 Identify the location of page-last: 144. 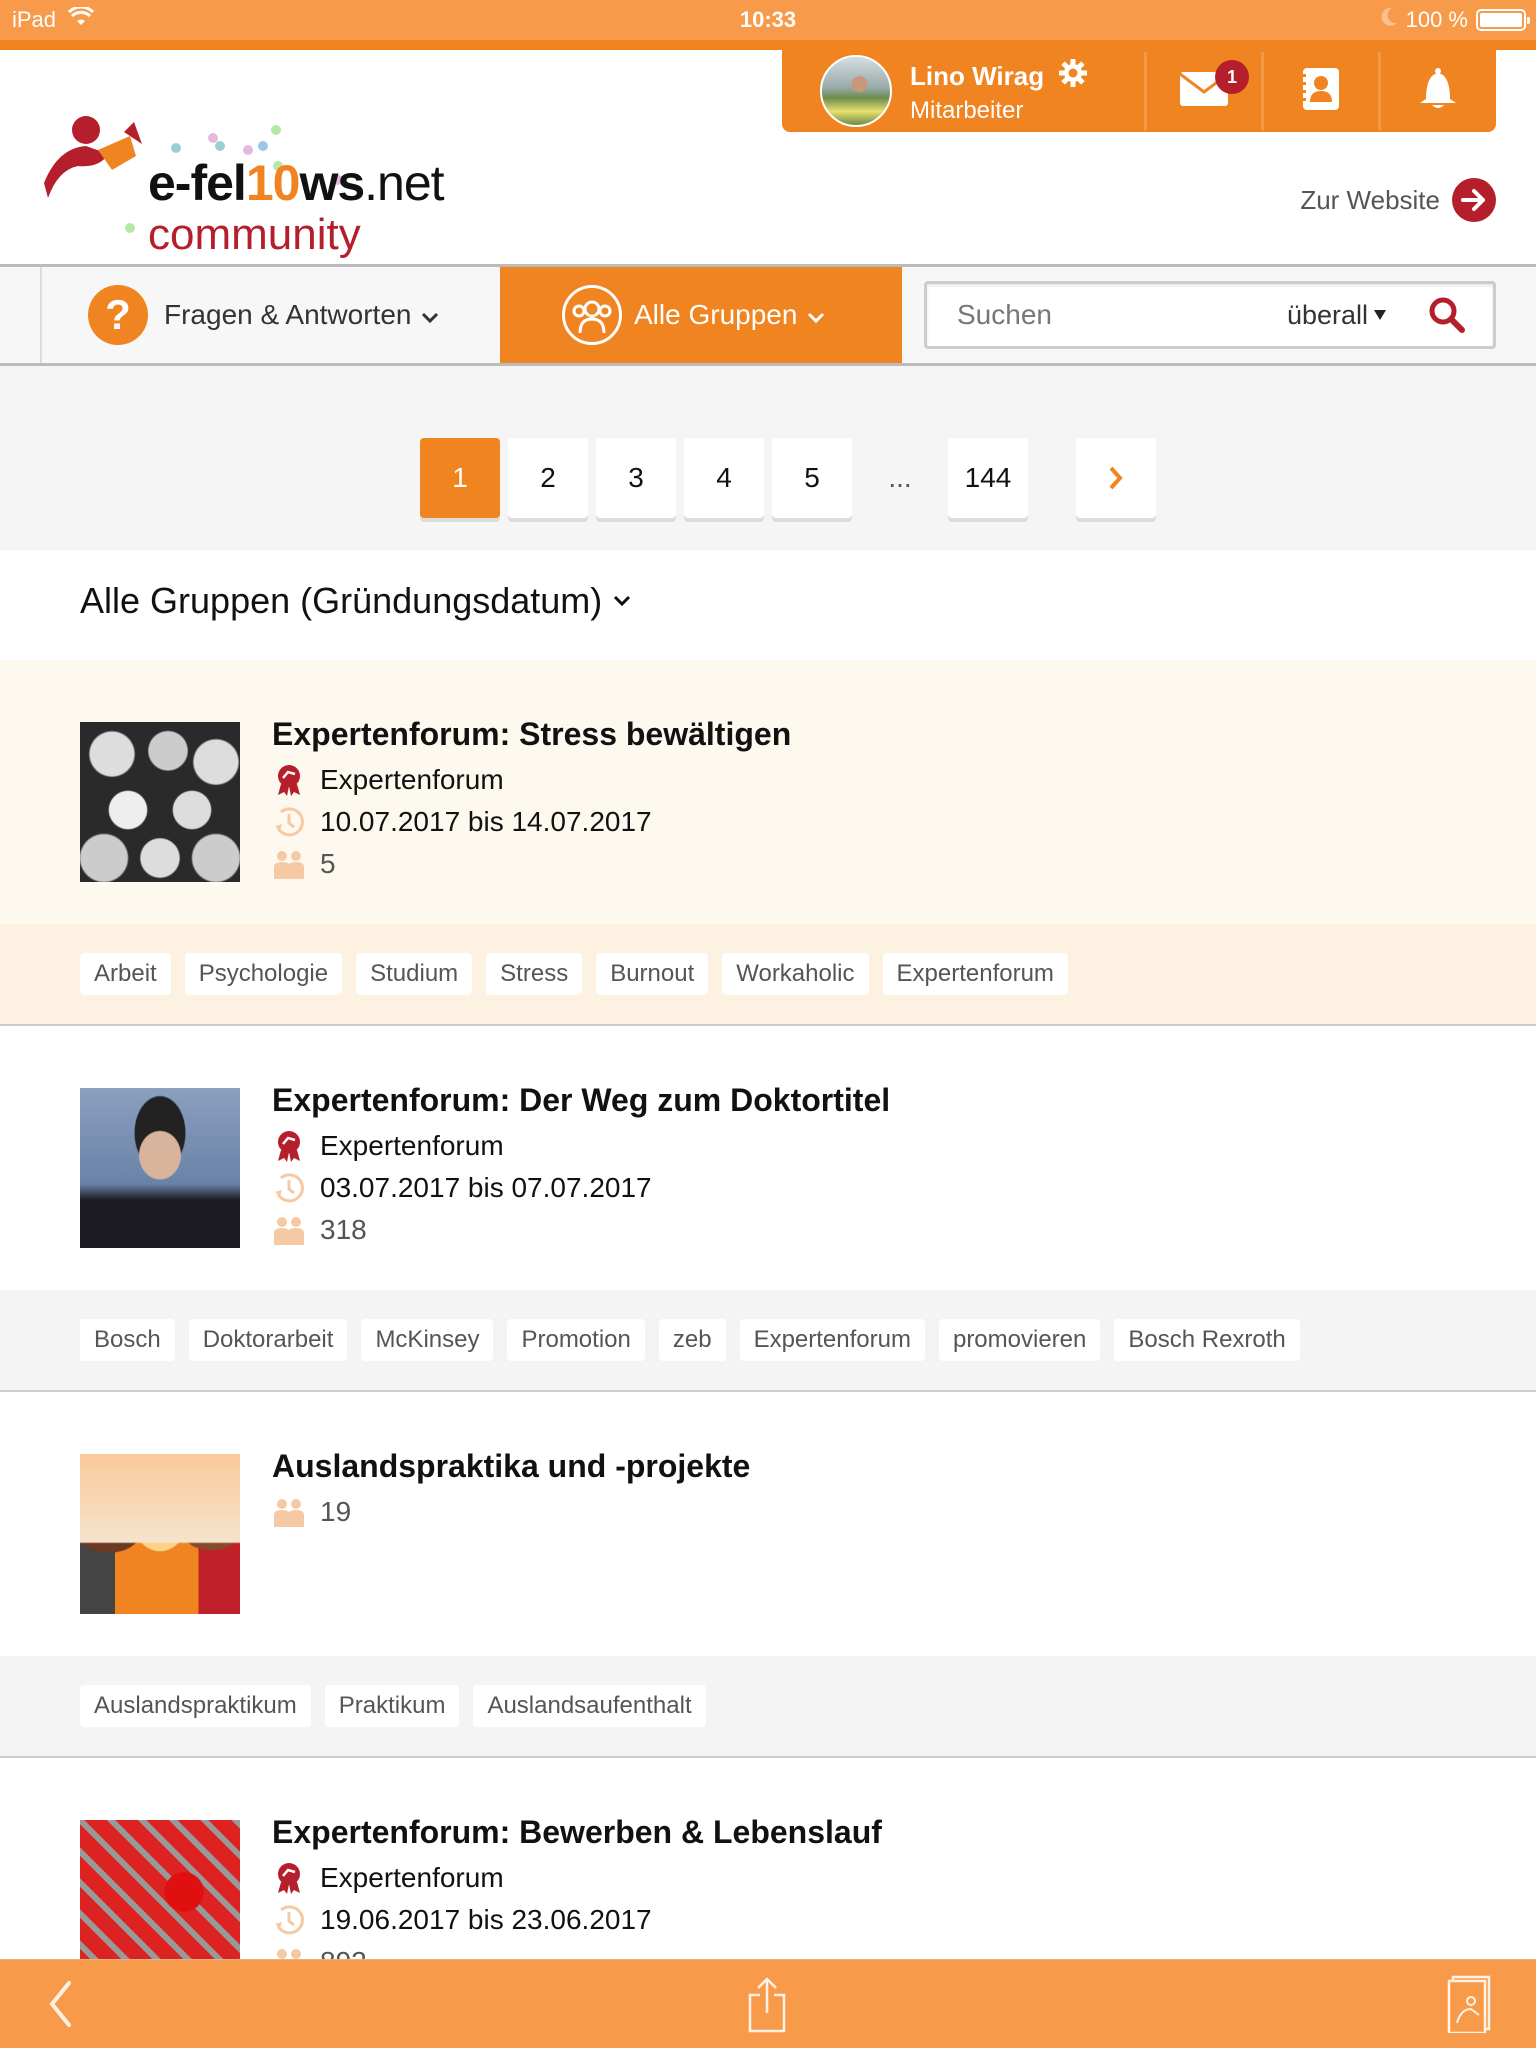
(988, 478).